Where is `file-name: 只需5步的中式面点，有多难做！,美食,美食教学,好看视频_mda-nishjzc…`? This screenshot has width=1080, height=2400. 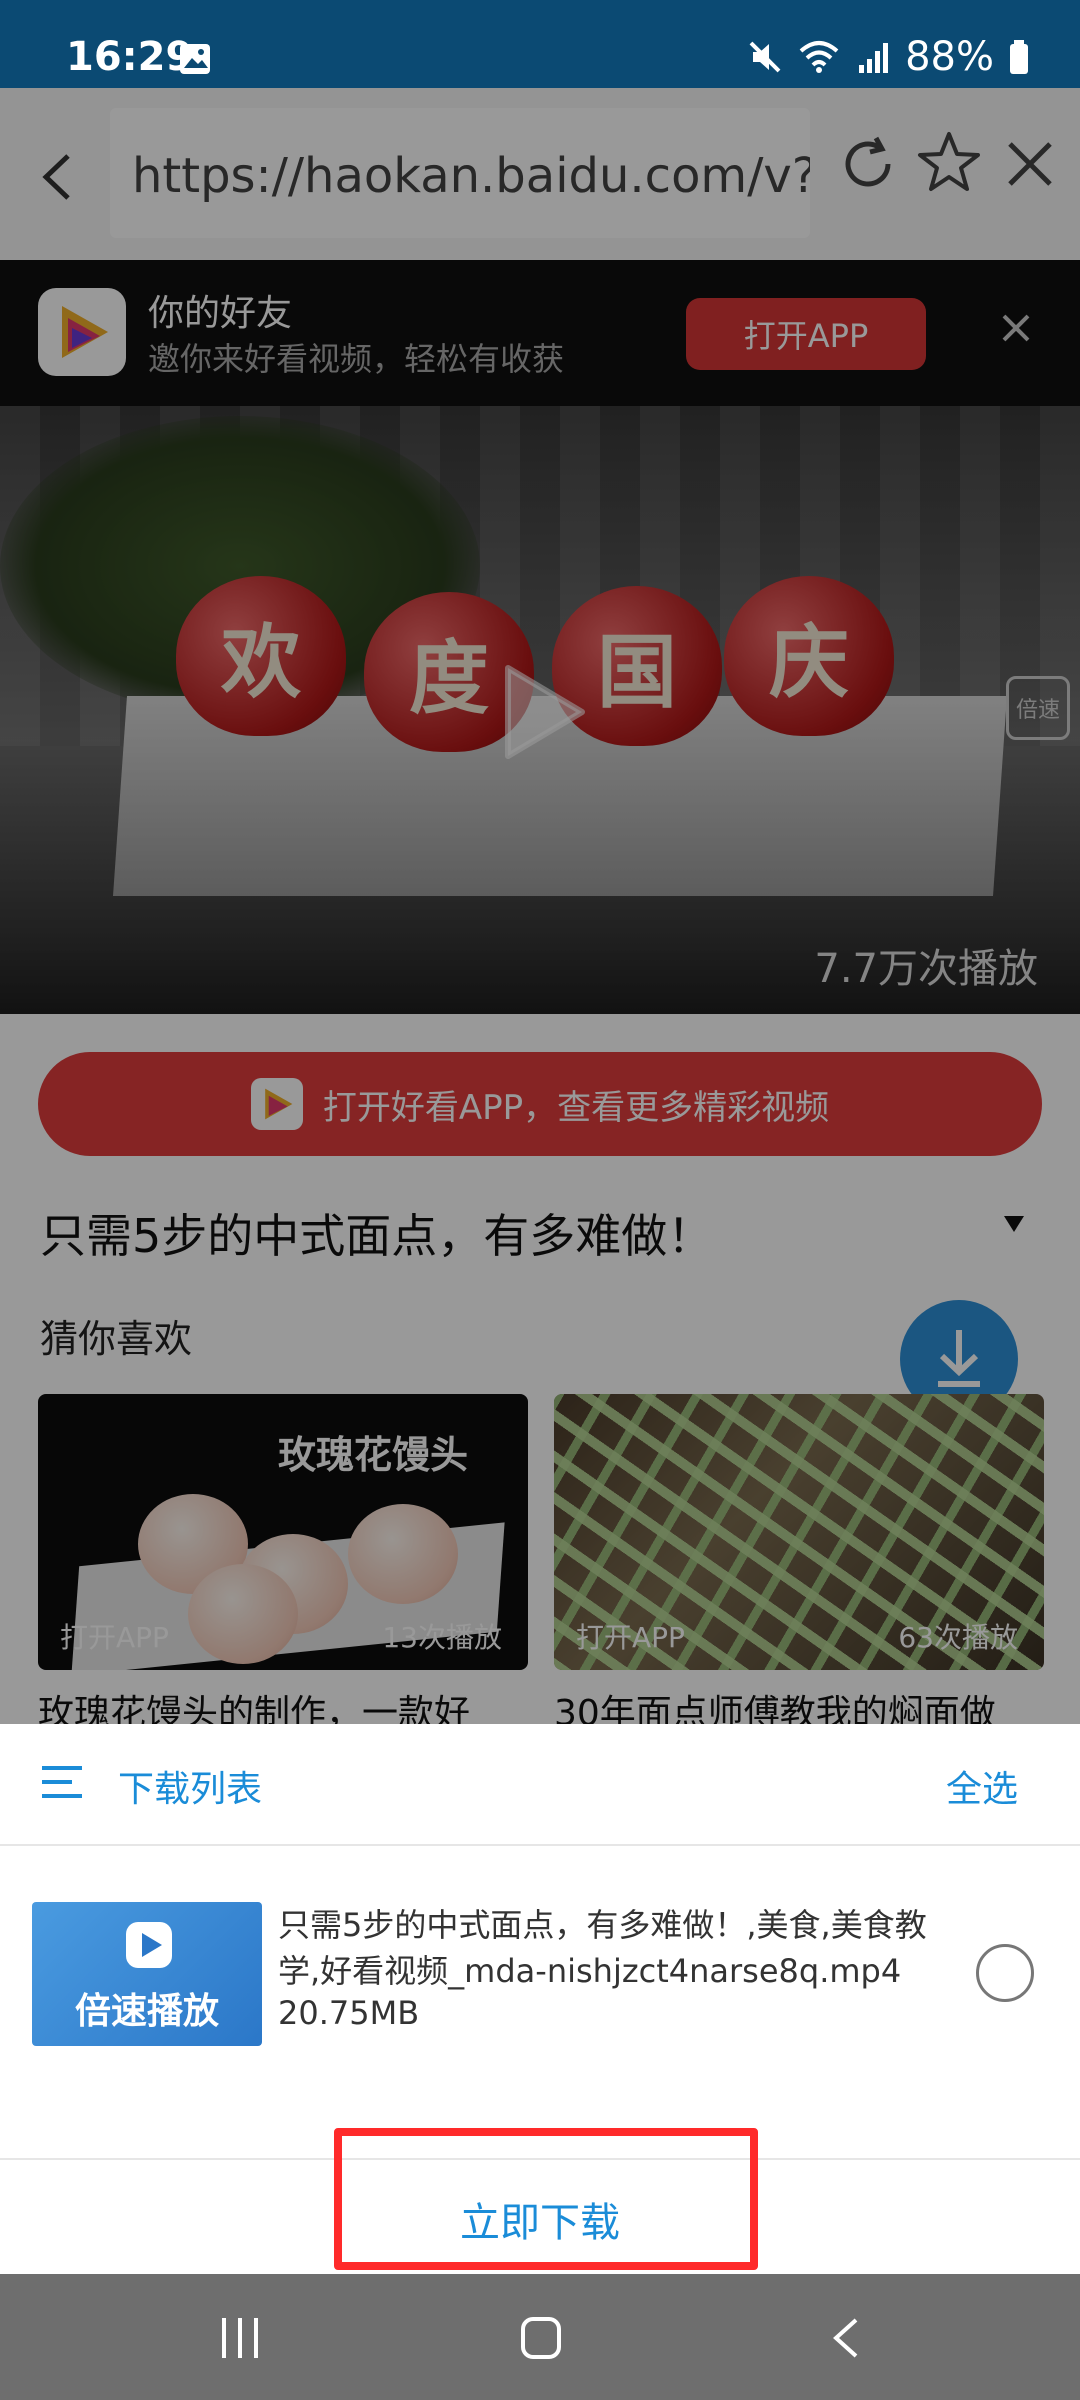
file-name: 只需5步的中式面点，有多难做！,美食,美食教学,好看视频_mda-nishjzc… is located at coordinates (602, 1948).